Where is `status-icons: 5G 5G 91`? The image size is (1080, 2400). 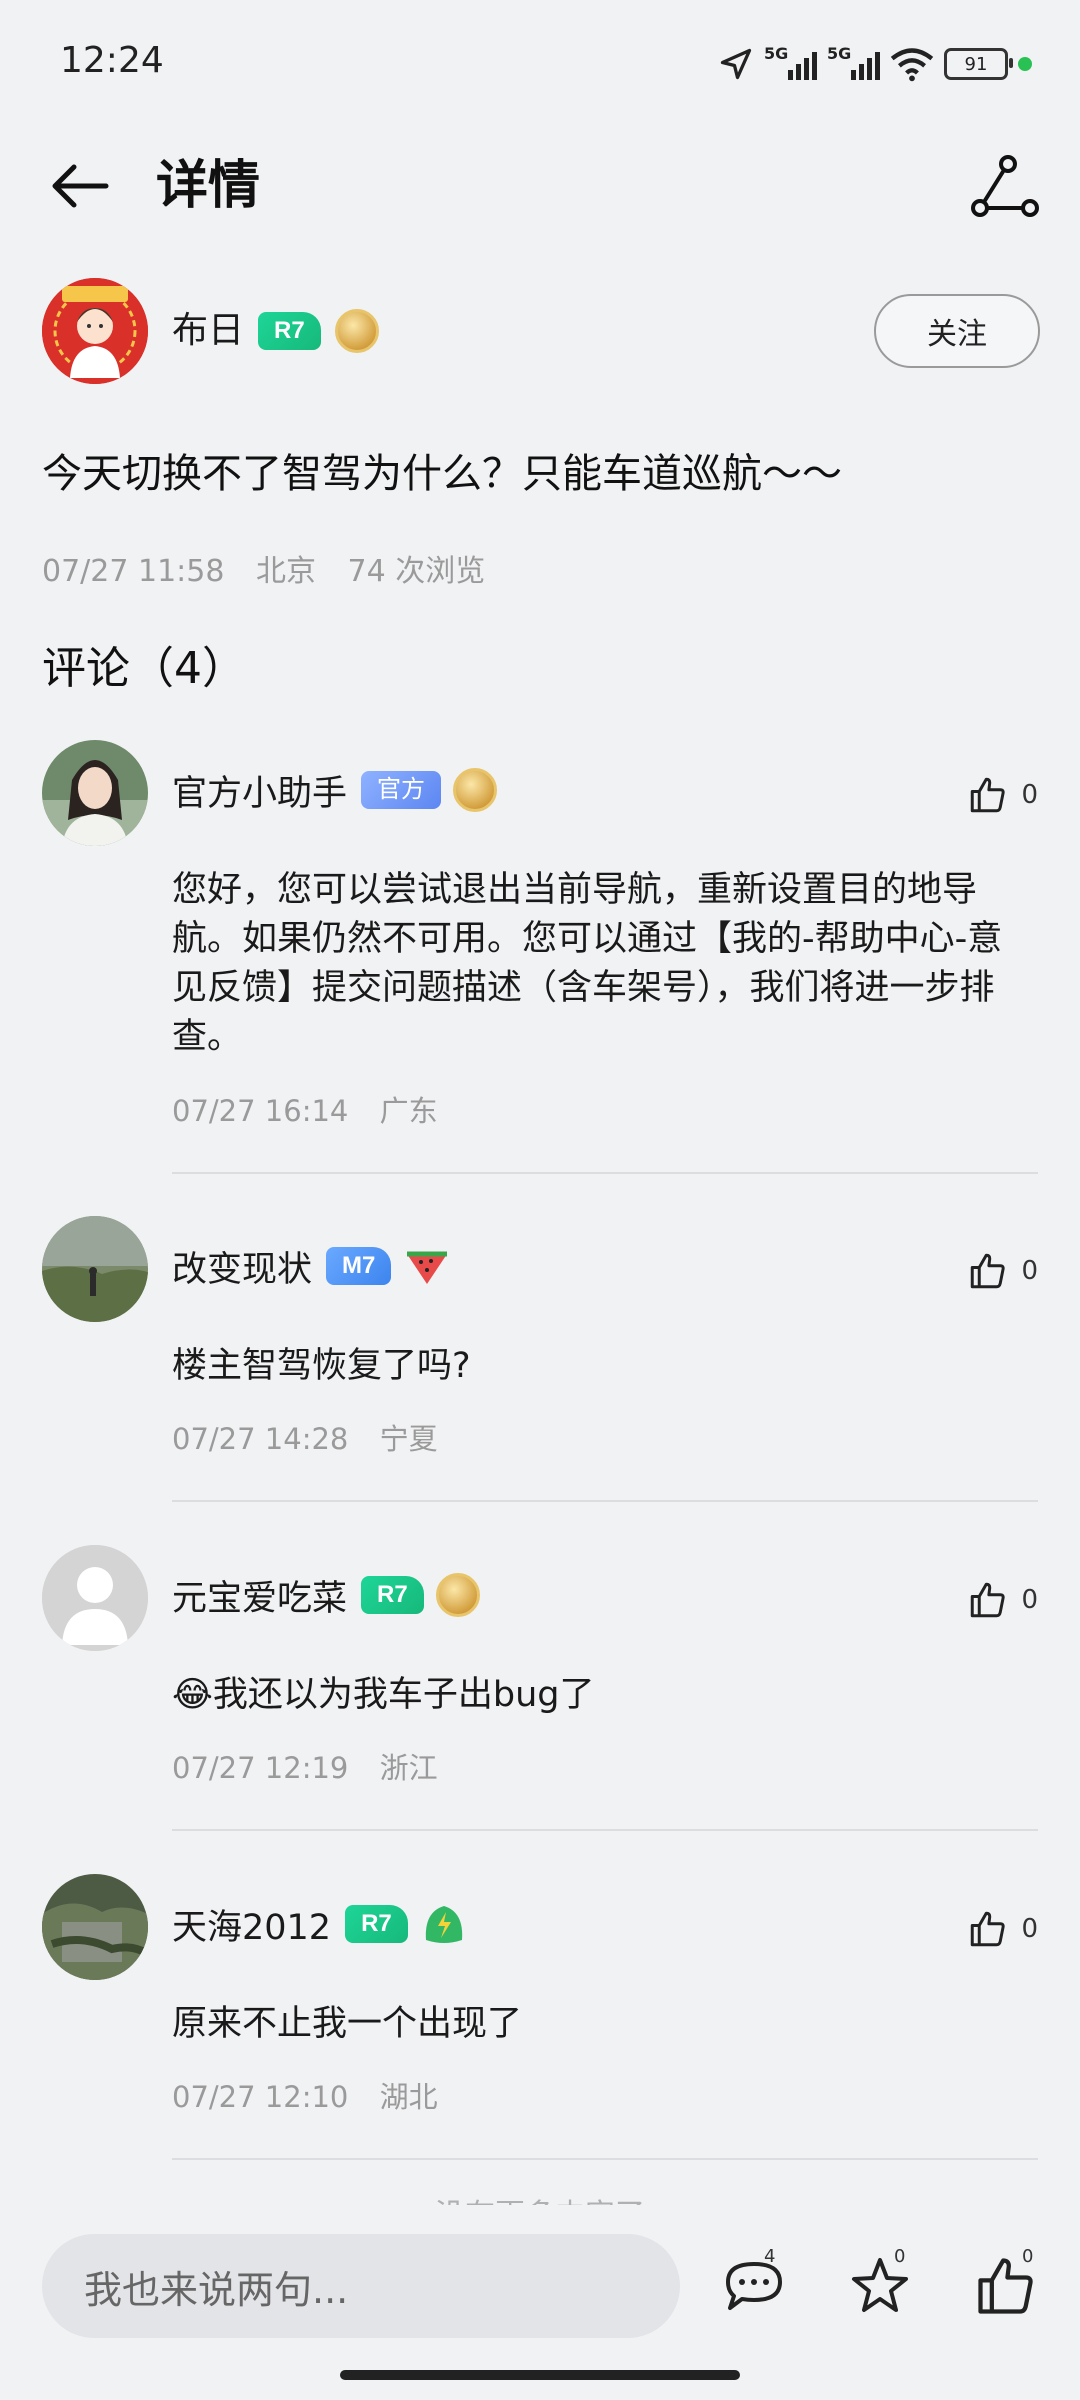 status-icons: 5G 5G 91 is located at coordinates (875, 64).